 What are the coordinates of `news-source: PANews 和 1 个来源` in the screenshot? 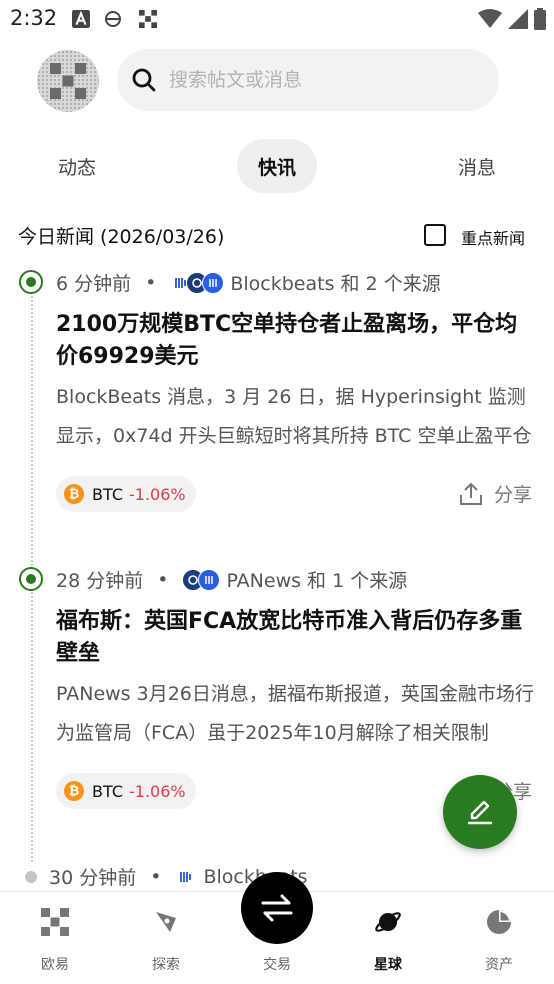 It's located at (316, 579).